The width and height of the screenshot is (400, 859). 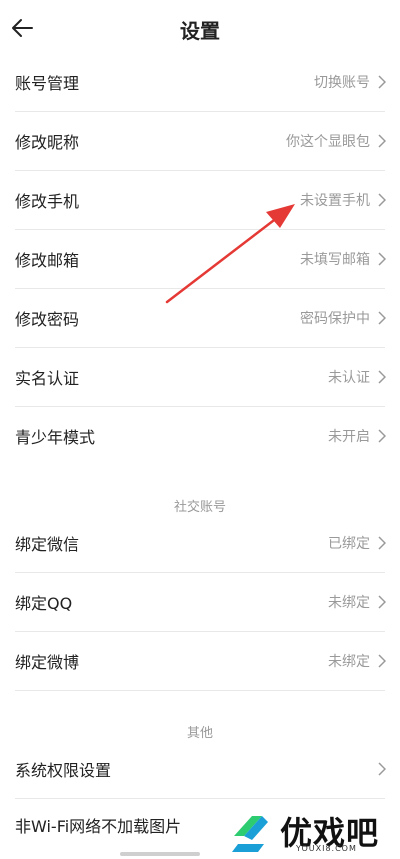 What do you see at coordinates (335, 260) in the screenshot?
I see `row-value: 未填写邮箱` at bounding box center [335, 260].